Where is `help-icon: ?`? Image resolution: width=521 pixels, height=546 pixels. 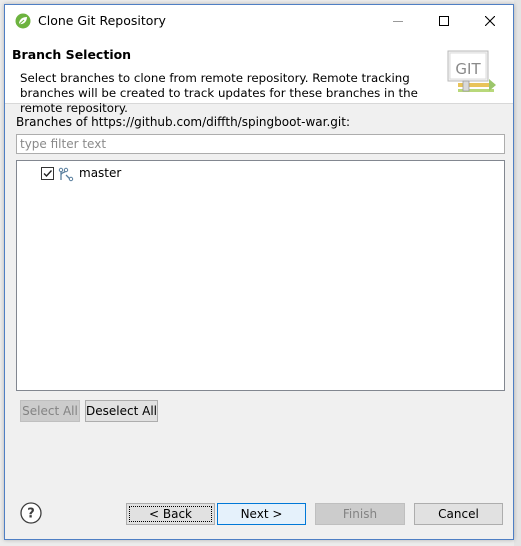
help-icon: ? is located at coordinates (31, 513).